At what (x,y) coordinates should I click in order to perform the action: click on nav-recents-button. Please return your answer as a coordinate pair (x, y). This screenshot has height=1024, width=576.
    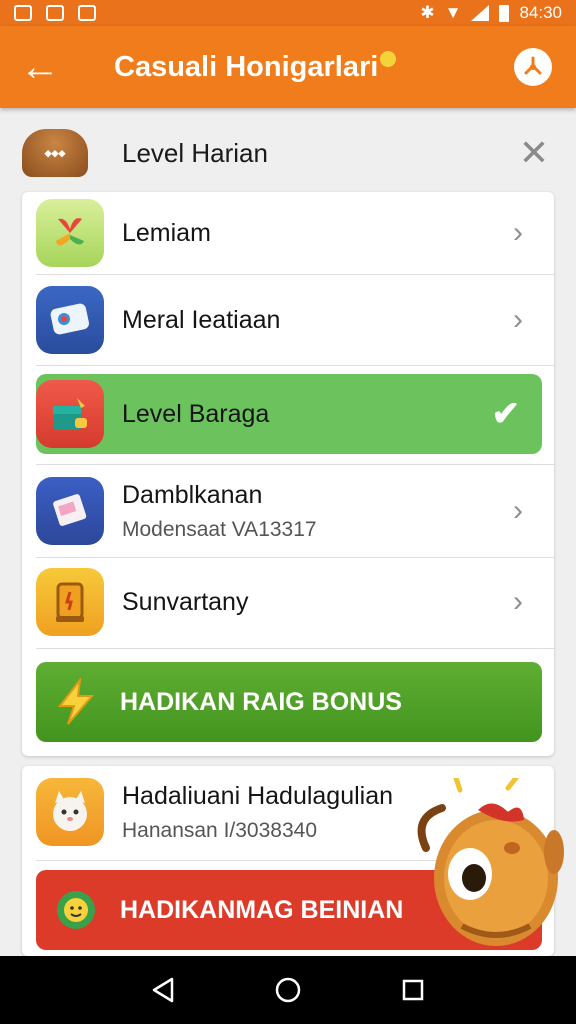
    Looking at the image, I should click on (413, 990).